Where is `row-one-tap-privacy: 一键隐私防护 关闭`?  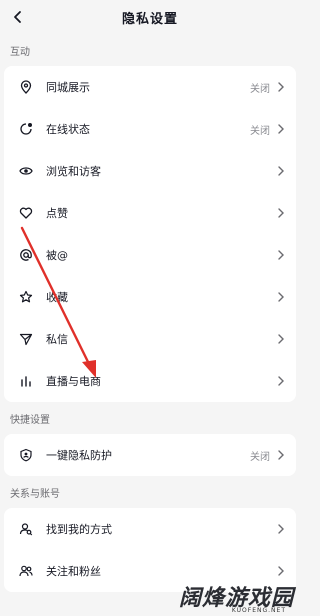 row-one-tap-privacy: 一键隐私防护 关闭 is located at coordinates (150, 455).